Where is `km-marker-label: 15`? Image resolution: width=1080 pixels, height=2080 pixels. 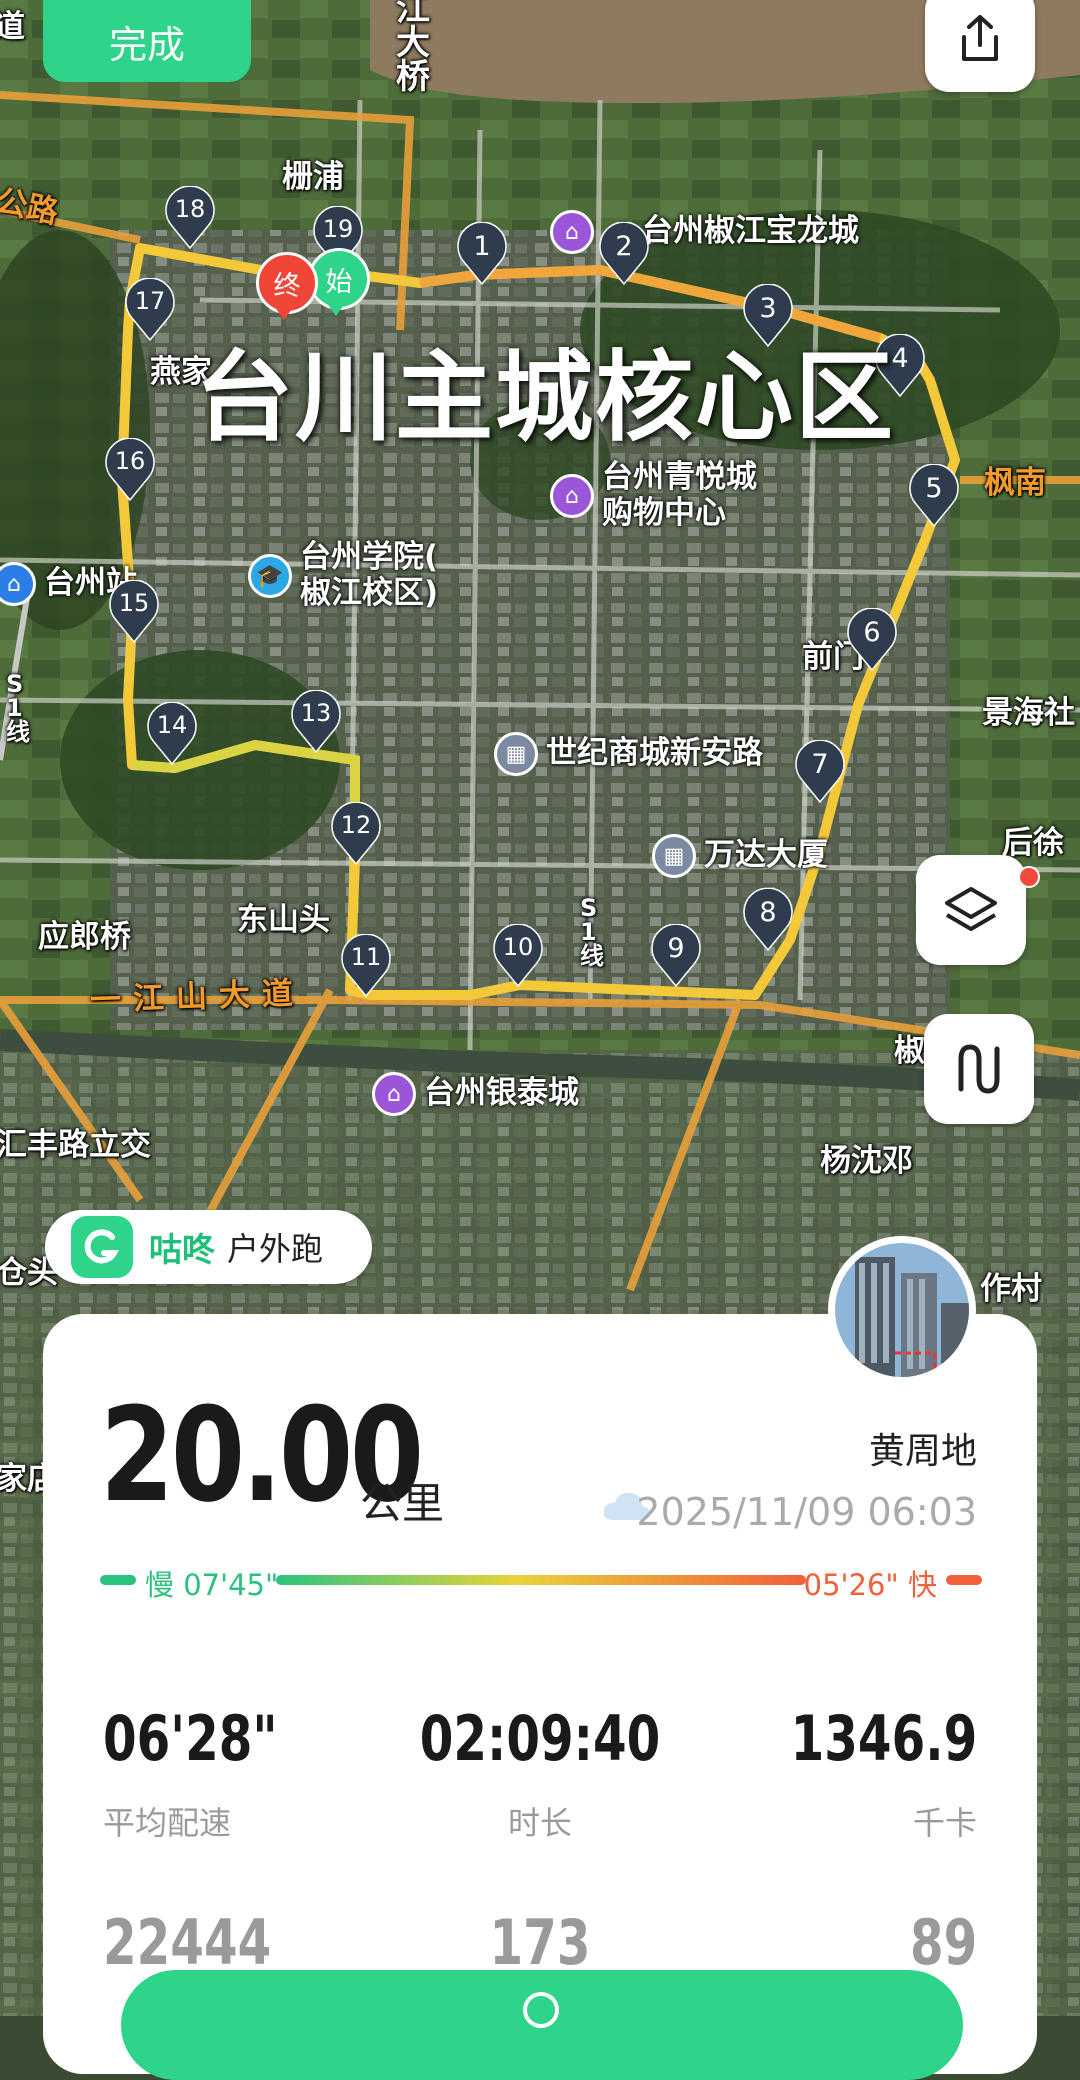 km-marker-label: 15 is located at coordinates (134, 603).